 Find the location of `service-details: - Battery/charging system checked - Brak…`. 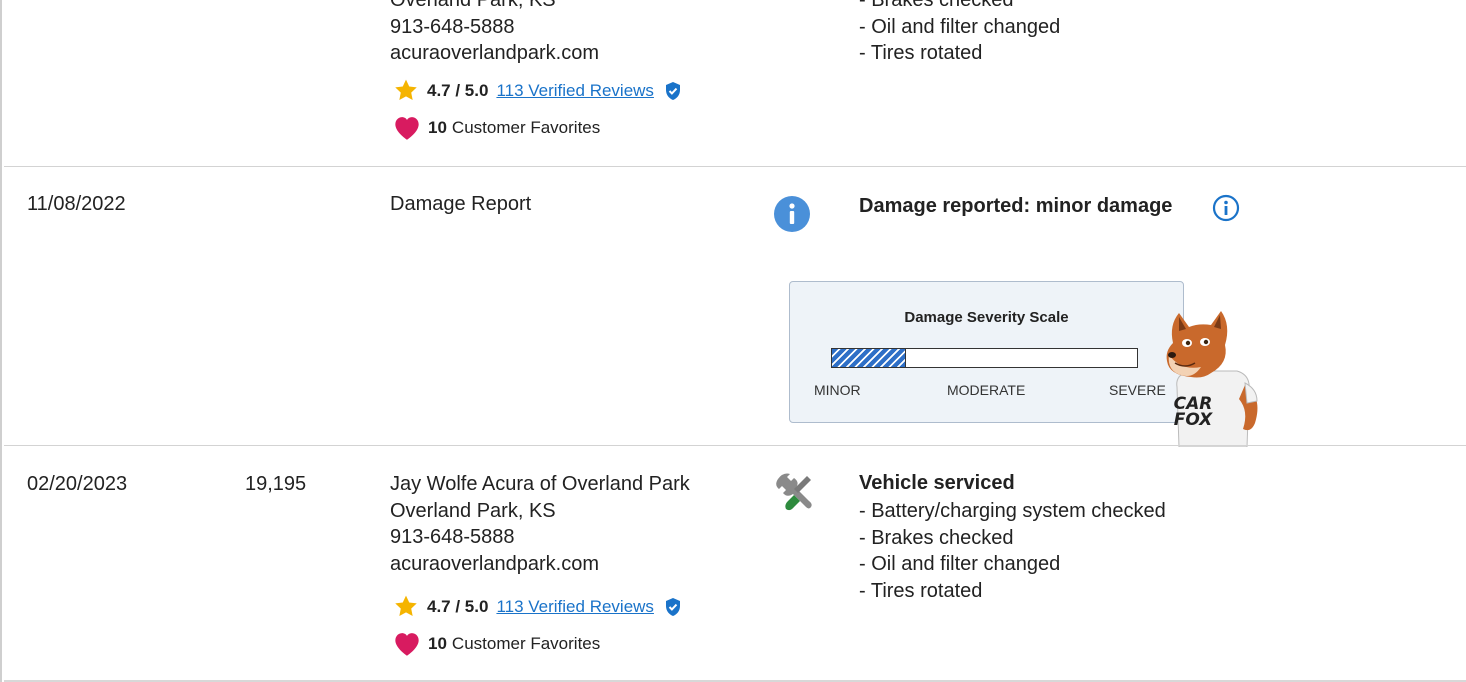

service-details: - Battery/charging system checked - Brak… is located at coordinates (1012, 551).